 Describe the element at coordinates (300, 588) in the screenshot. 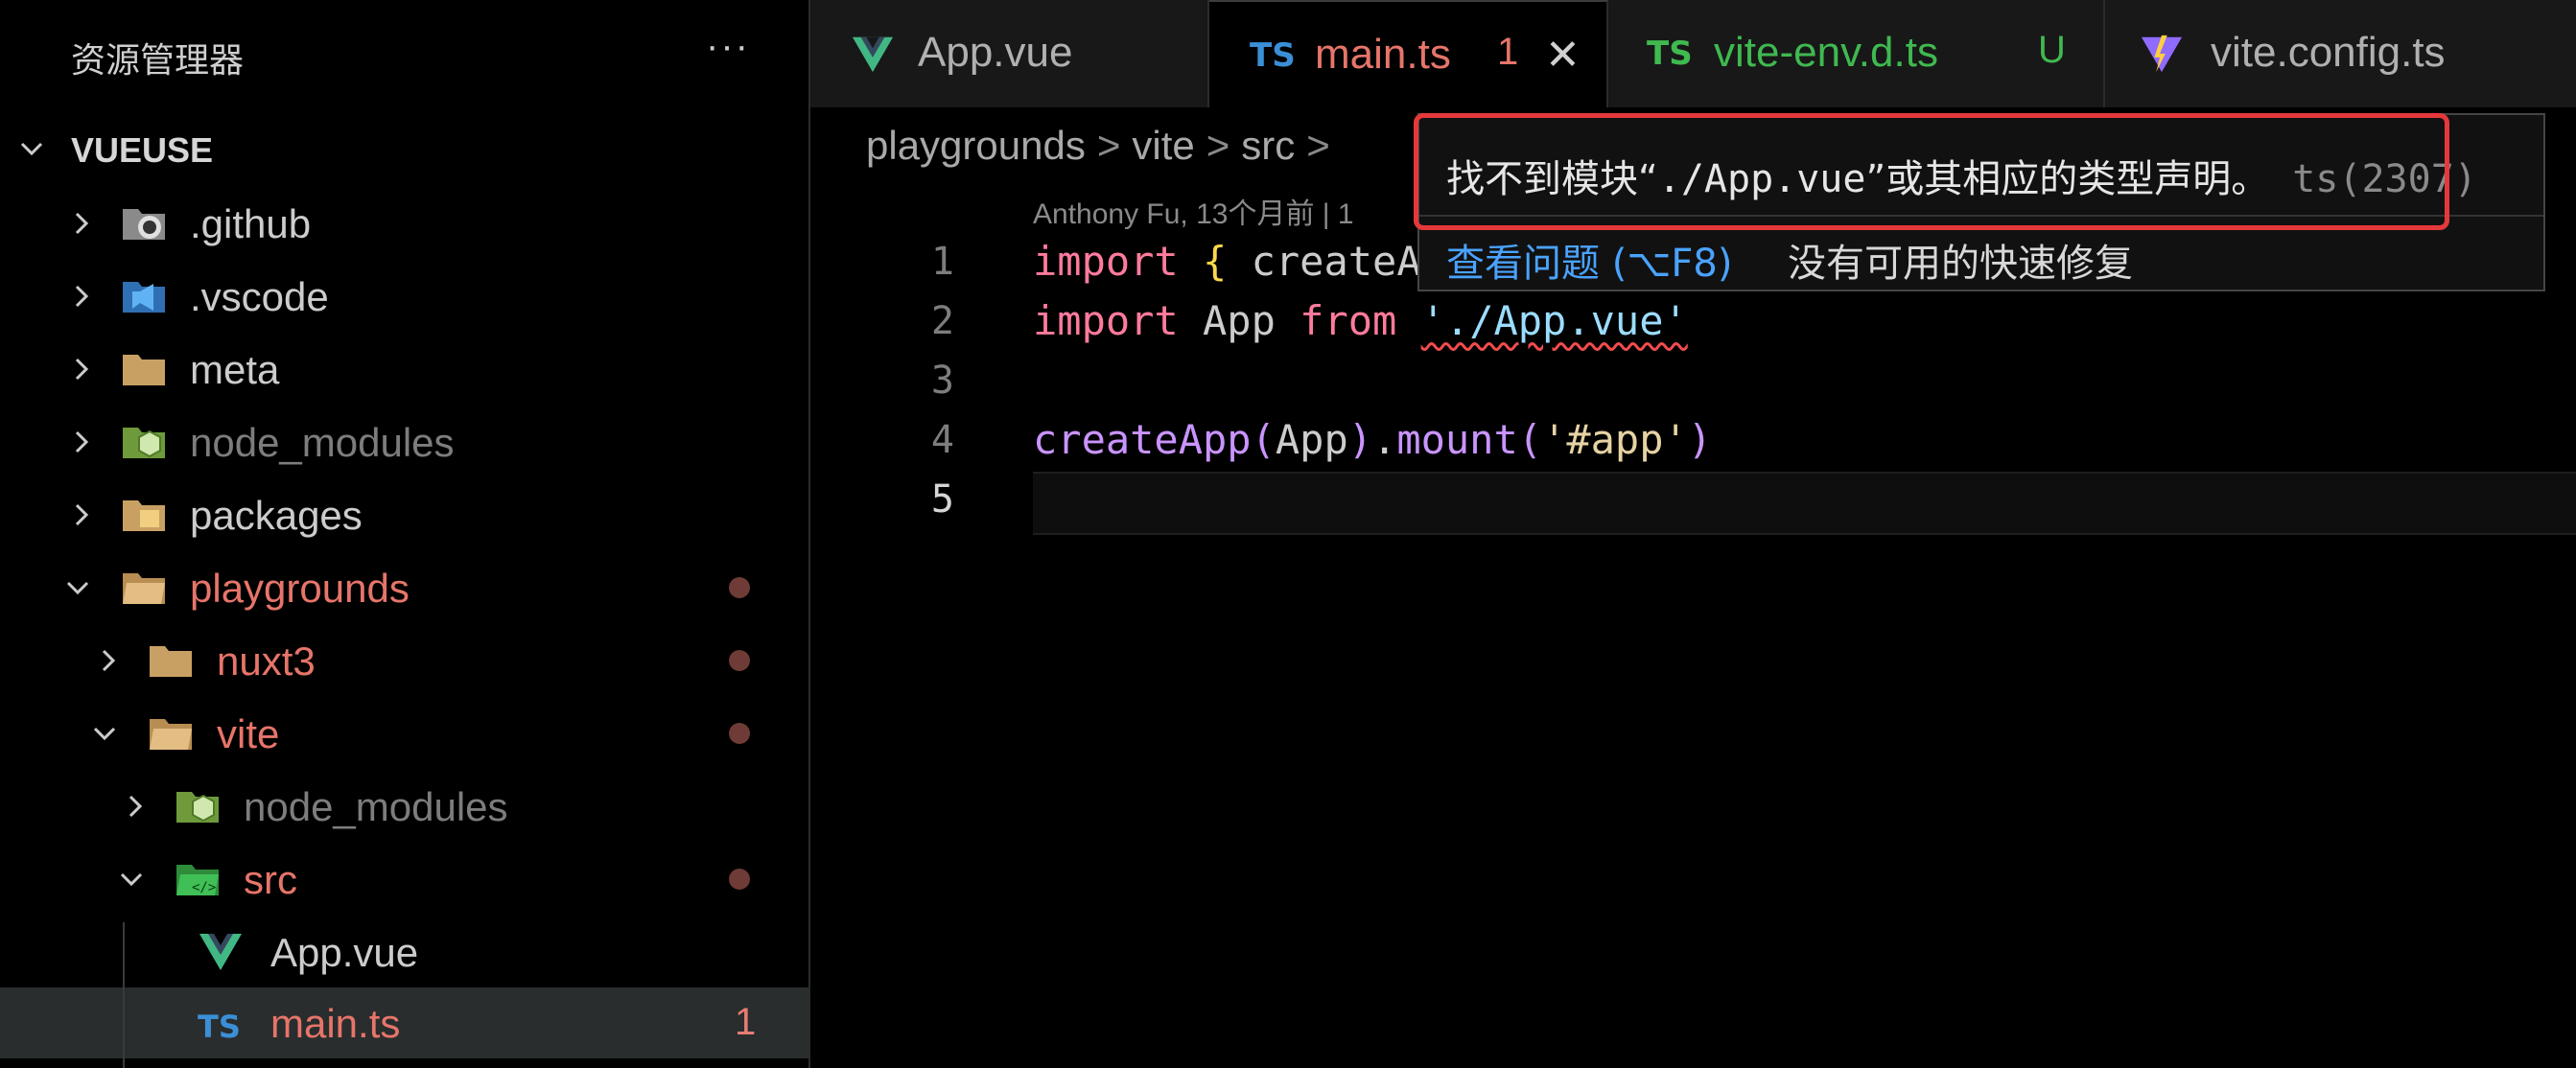

I see `tree-item-label: playgrounds` at that location.